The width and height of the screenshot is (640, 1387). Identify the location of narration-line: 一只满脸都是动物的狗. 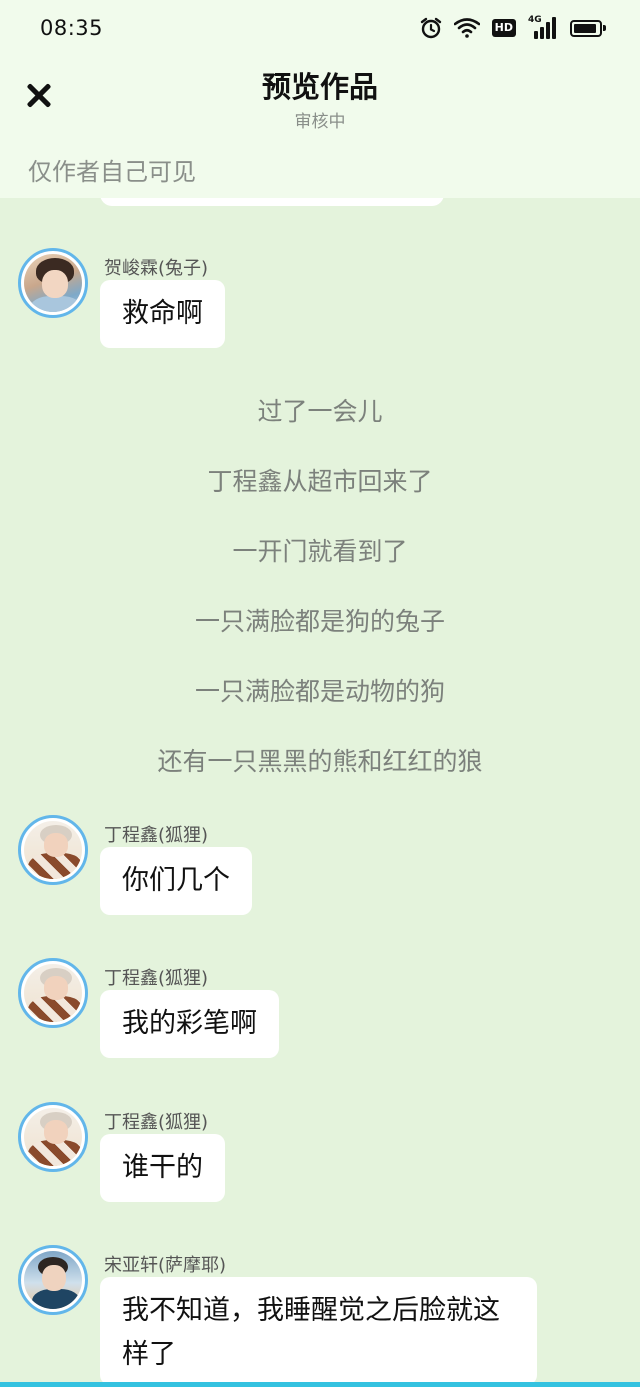
(319, 691).